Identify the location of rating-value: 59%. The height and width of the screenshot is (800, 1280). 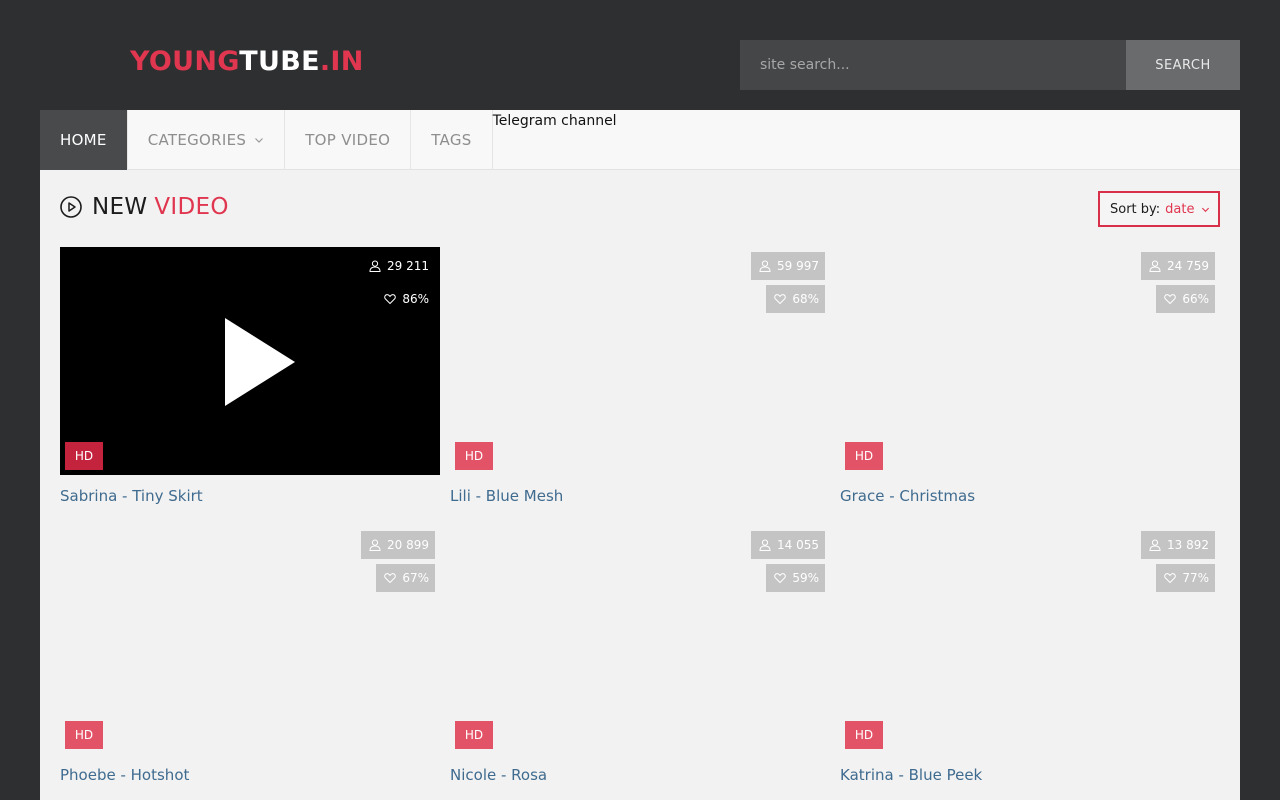
(805, 578).